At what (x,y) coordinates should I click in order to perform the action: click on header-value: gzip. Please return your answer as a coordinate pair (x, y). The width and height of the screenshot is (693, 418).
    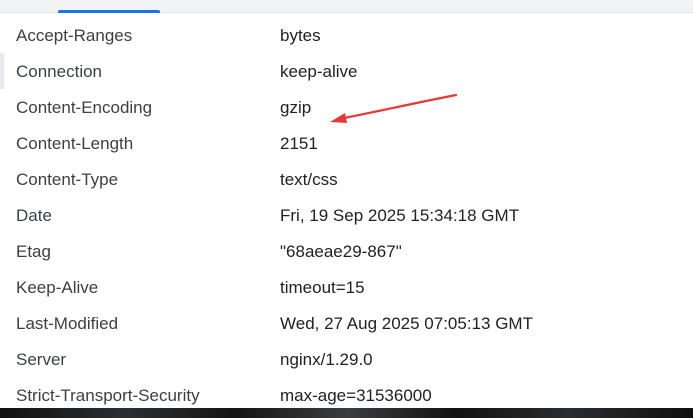
    Looking at the image, I should click on (296, 107).